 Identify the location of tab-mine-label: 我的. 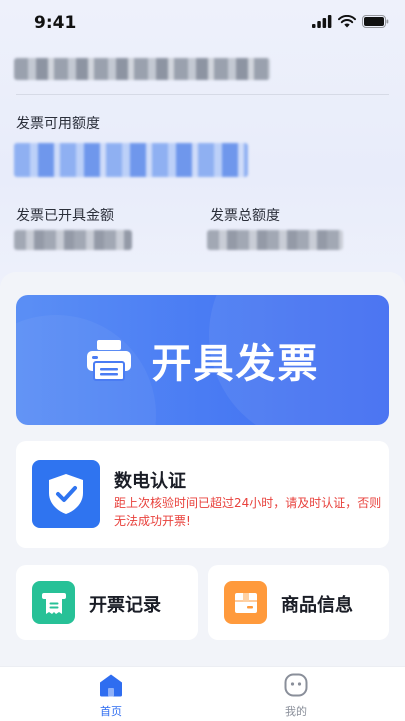
(296, 711).